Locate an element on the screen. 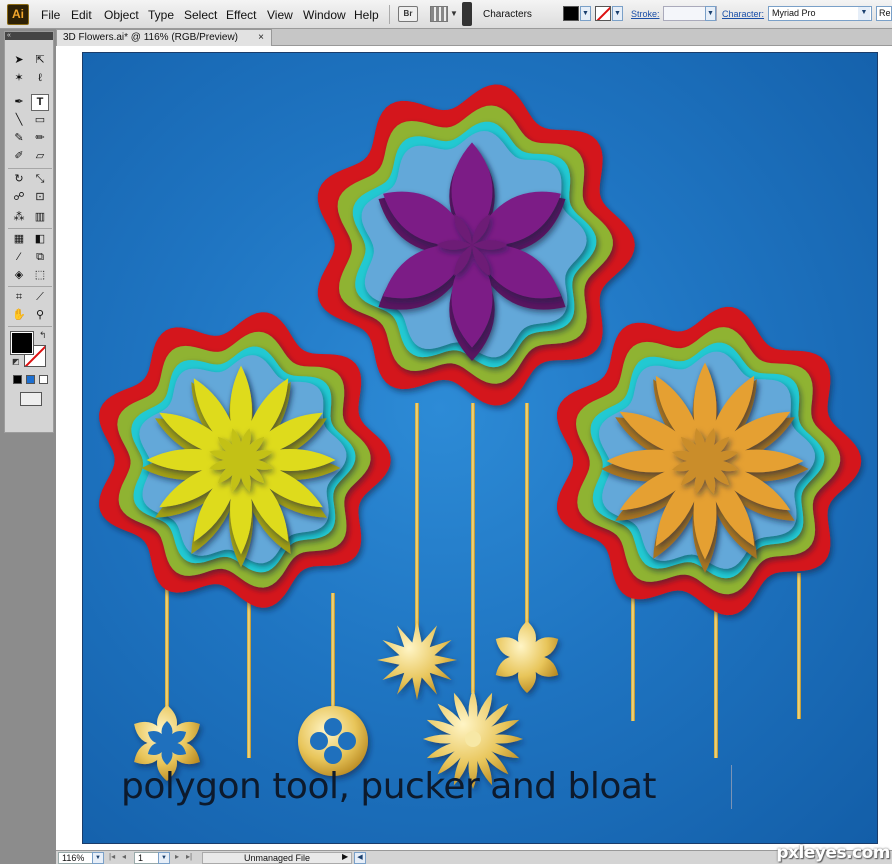 This screenshot has width=892, height=864. fill-color-swatch is located at coordinates (571, 13).